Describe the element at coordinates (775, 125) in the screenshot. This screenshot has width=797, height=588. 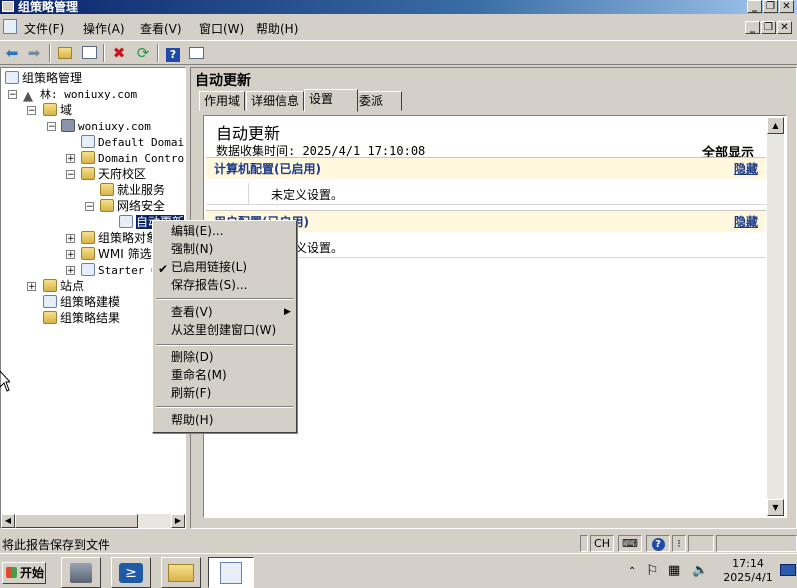
I see `scroll-up-icon: ▲` at that location.